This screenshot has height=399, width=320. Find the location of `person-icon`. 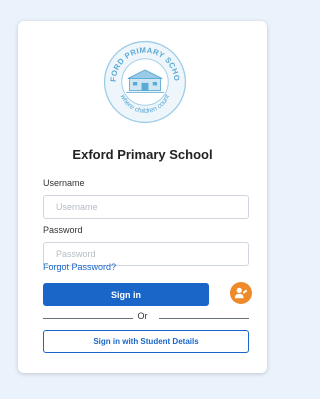

person-icon is located at coordinates (241, 293).